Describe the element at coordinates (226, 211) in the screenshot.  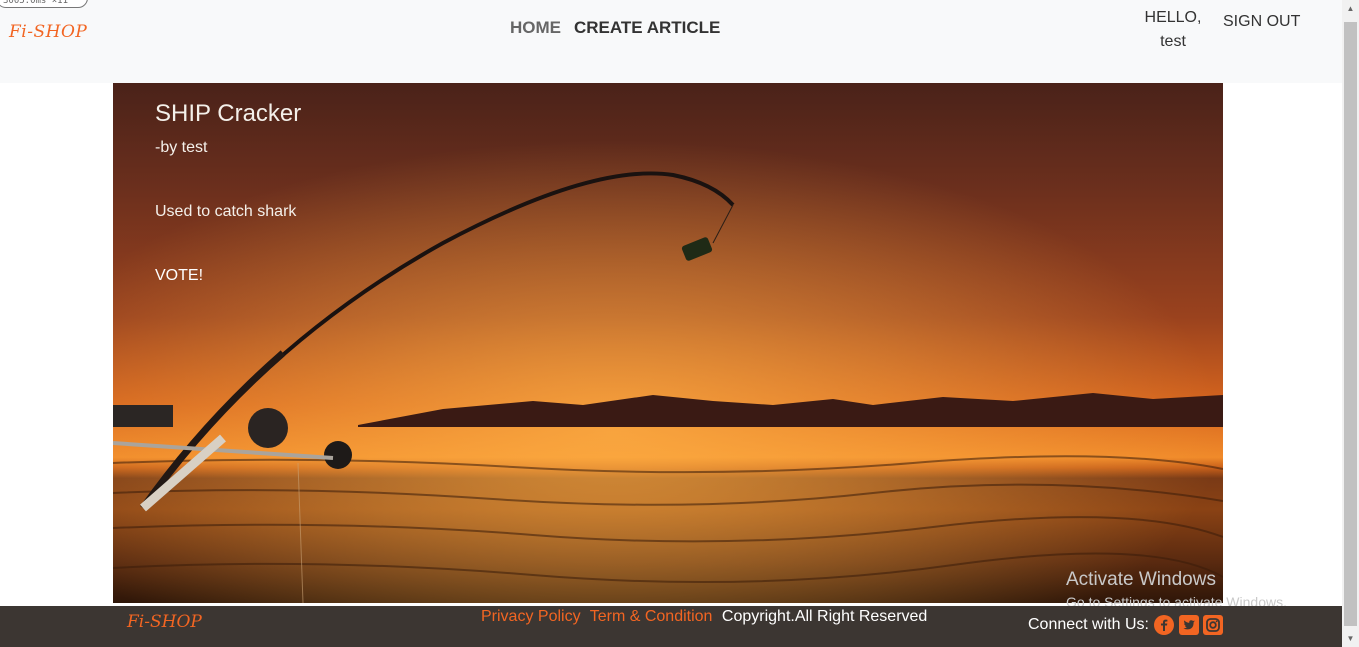
I see `article-description: Used to catch shark` at that location.